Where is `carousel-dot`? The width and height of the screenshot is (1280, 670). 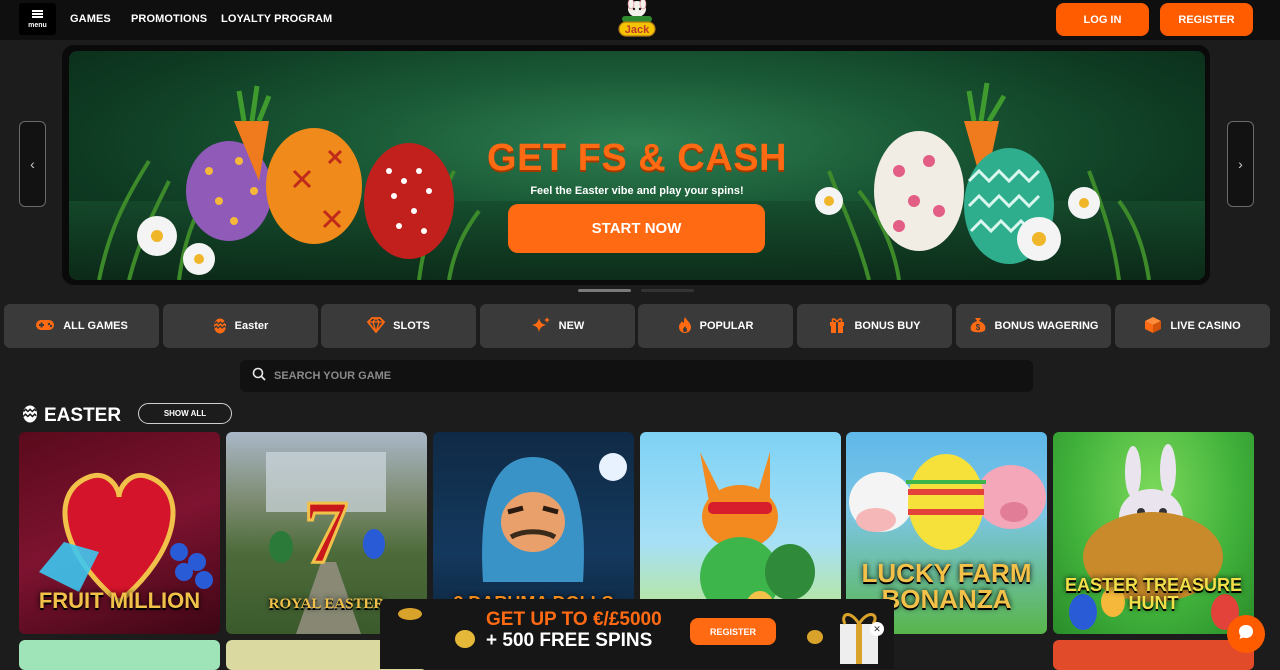 carousel-dot is located at coordinates (667, 290).